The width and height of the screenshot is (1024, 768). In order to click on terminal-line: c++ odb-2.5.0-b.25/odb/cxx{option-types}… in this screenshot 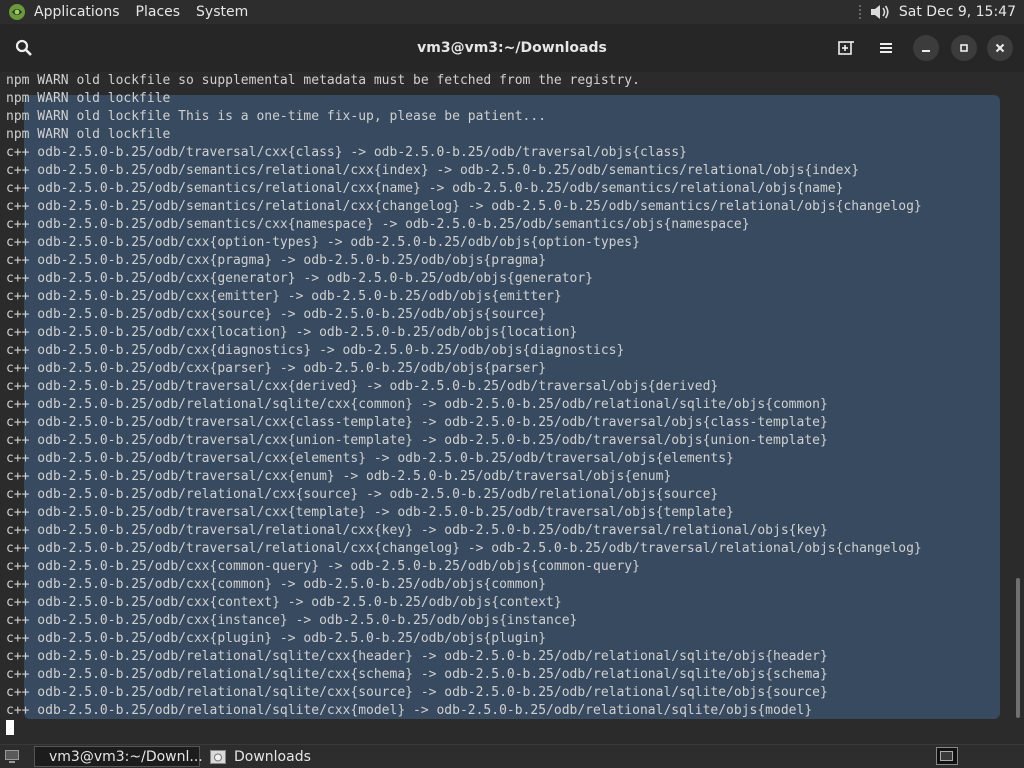, I will do `click(323, 242)`.